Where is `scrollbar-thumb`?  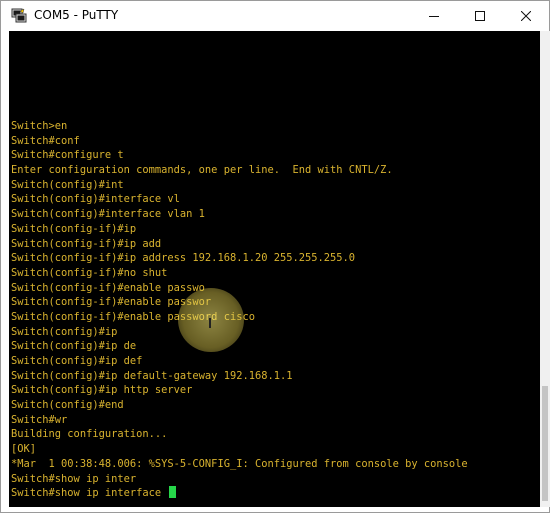 scrollbar-thumb is located at coordinates (545, 443).